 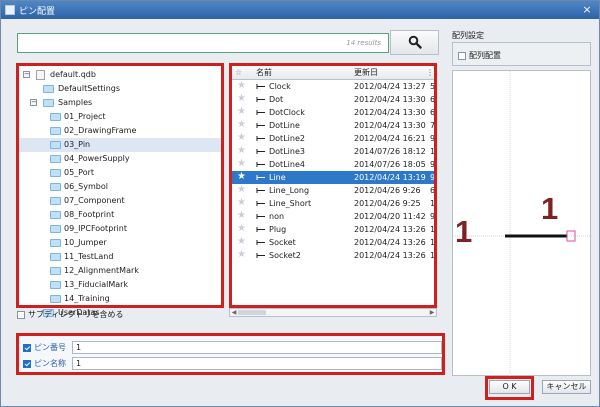 I want to click on tree-item-defaultsettings: DefaultSettings, so click(x=120, y=89).